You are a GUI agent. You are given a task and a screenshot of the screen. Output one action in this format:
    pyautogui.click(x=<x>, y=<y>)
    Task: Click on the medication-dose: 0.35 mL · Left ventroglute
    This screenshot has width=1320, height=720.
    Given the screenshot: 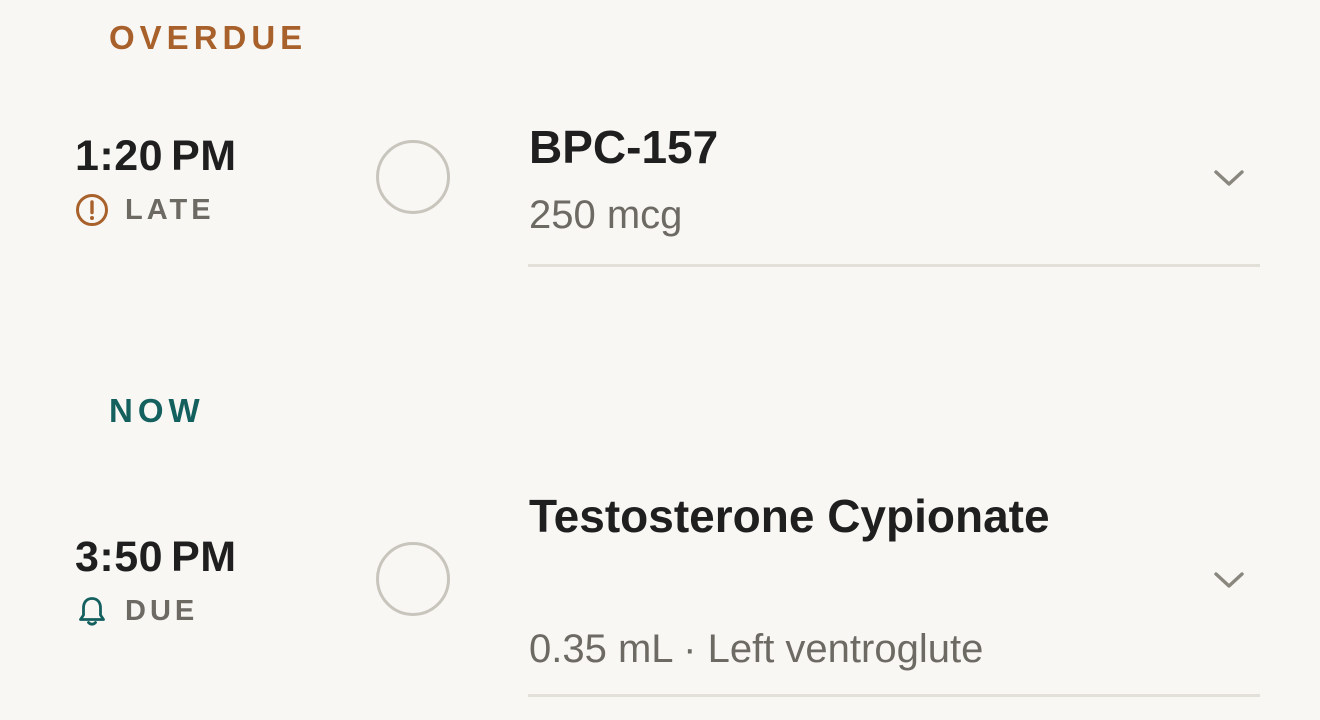 What is the action you would take?
    pyautogui.click(x=756, y=649)
    